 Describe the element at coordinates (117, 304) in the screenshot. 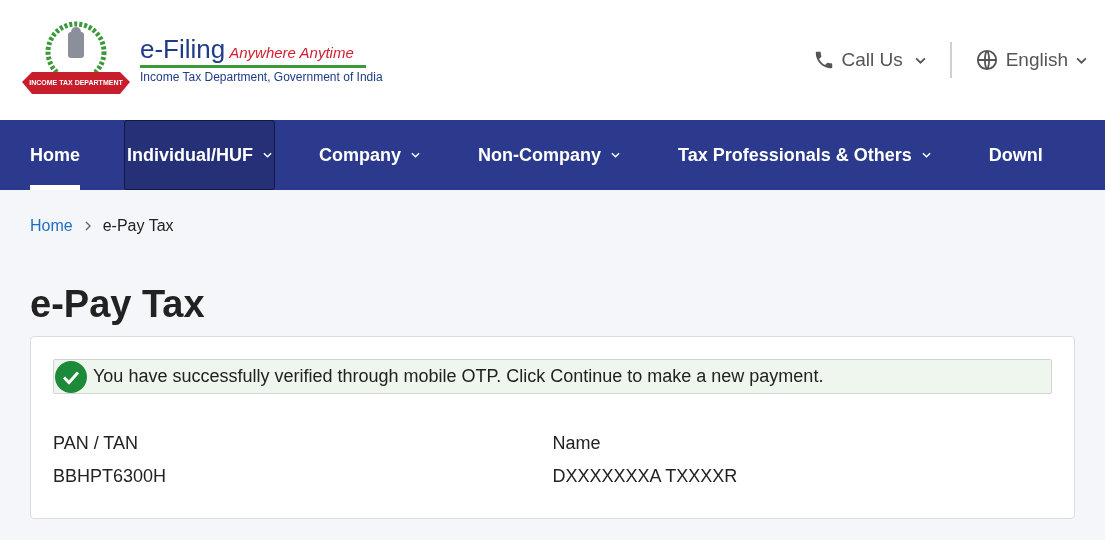

I see `page-title: e-Pay Tax` at that location.